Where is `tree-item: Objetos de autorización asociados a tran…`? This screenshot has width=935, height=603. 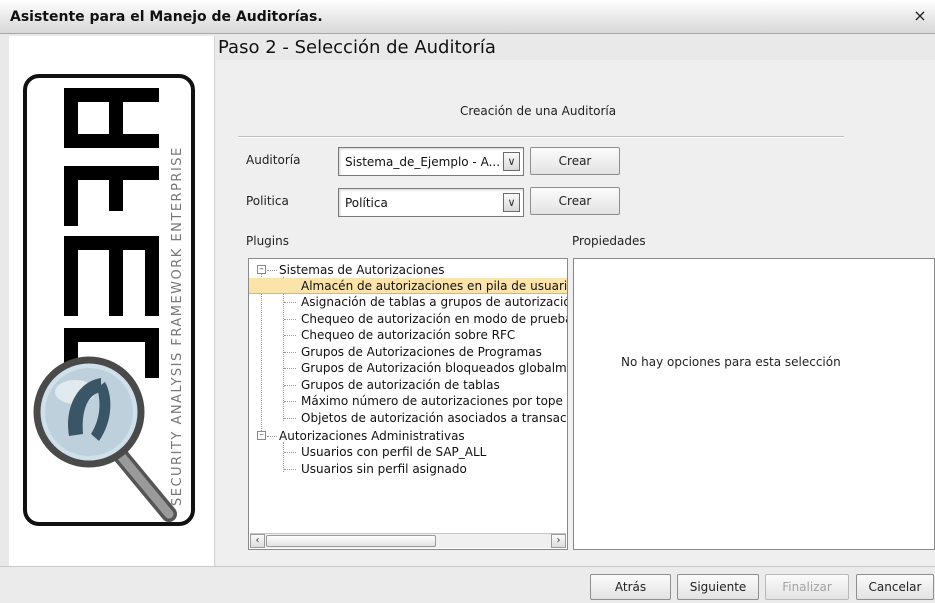
tree-item: Objetos de autorización asociados a tran… is located at coordinates (434, 418).